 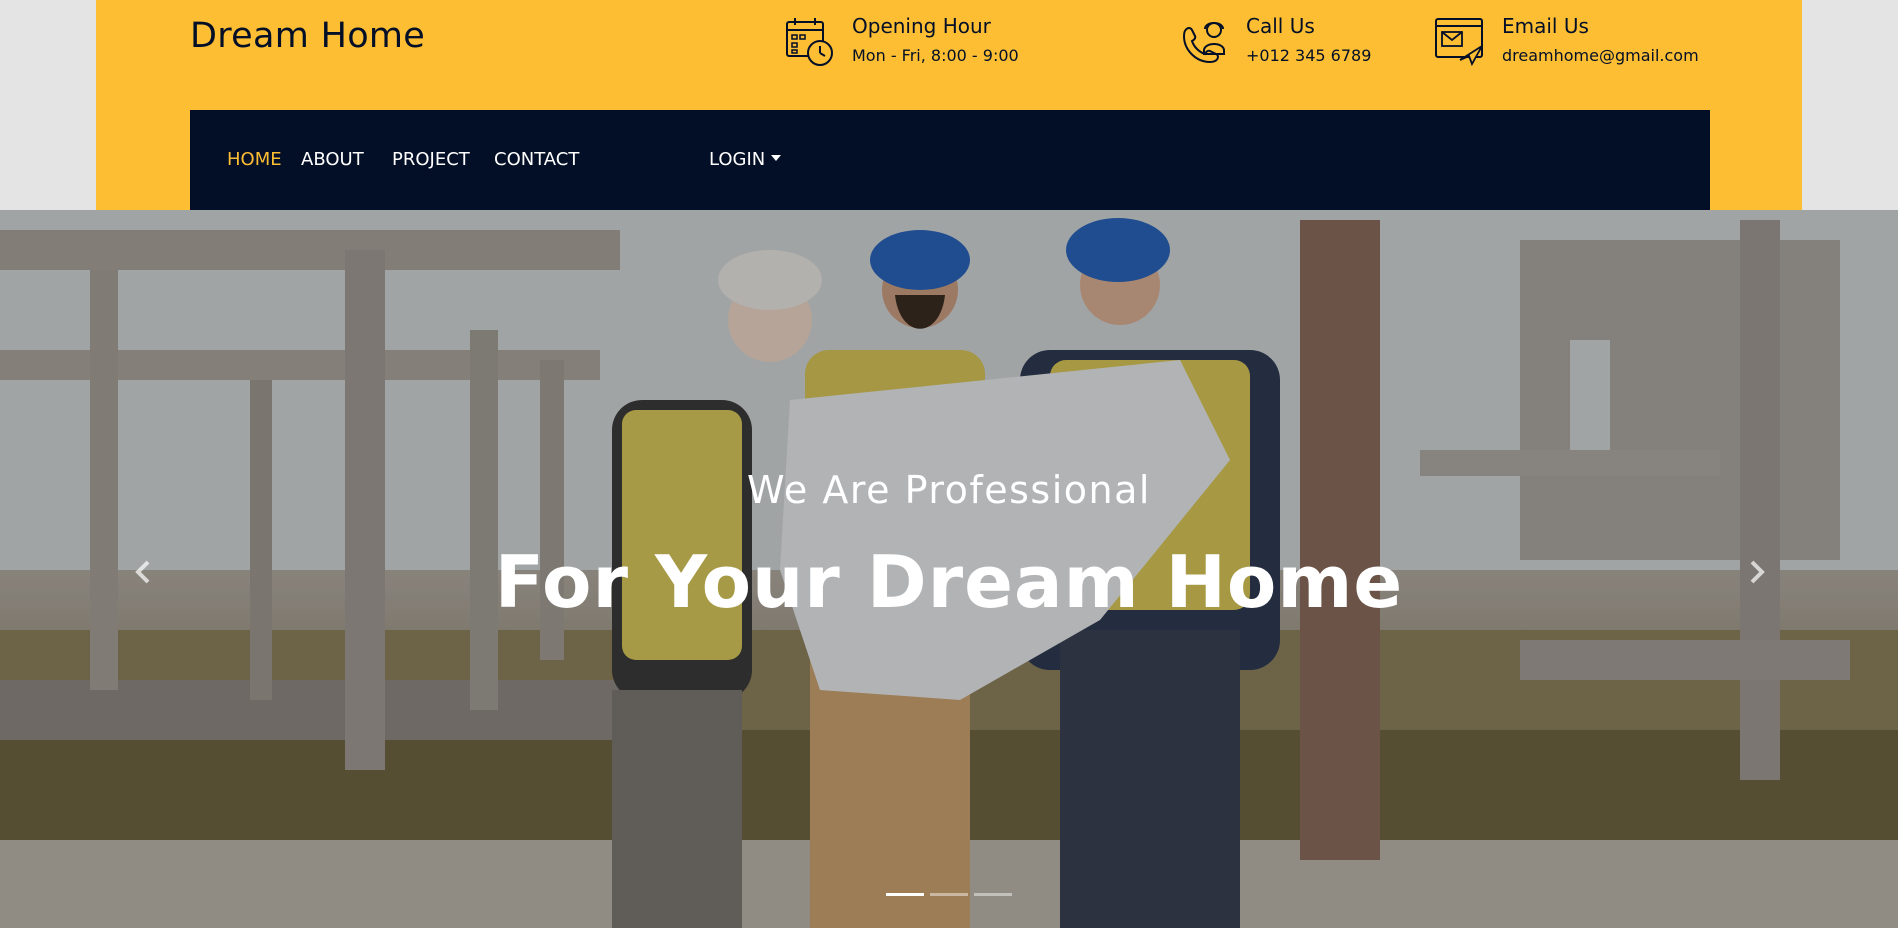 What do you see at coordinates (935, 55) in the screenshot?
I see `opening-hours-detail: Mon - Fri, 8:00 - 9:00` at bounding box center [935, 55].